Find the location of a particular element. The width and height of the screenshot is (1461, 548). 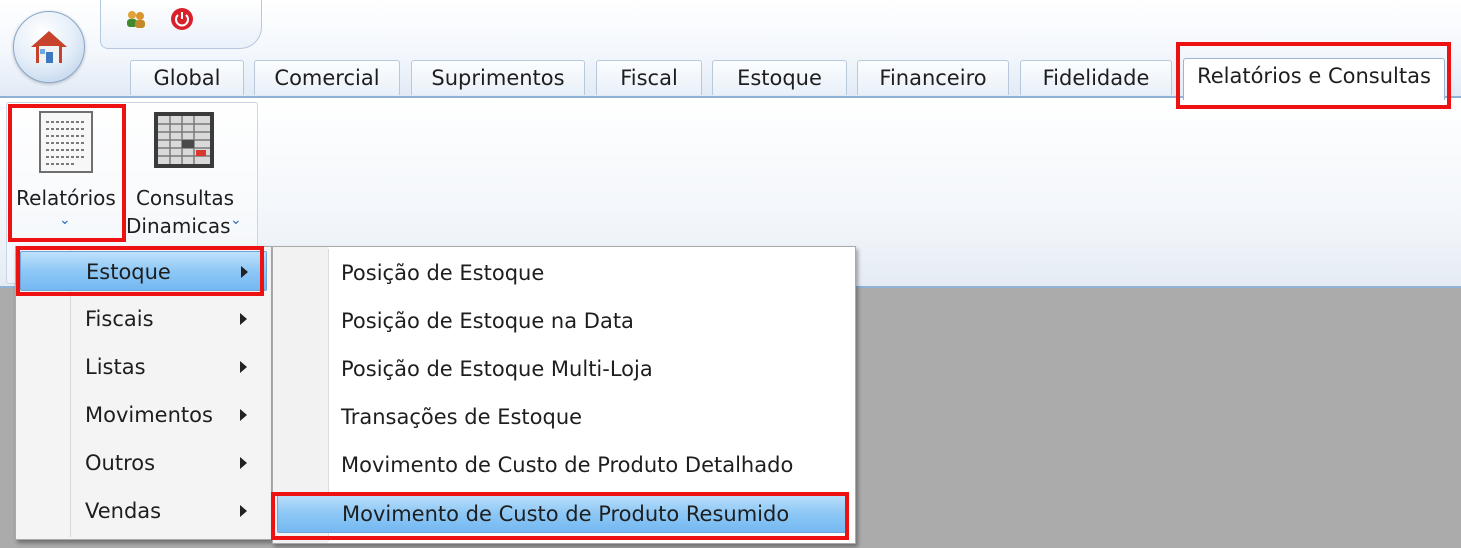

menu-item-outros: Outros is located at coordinates (143, 463).